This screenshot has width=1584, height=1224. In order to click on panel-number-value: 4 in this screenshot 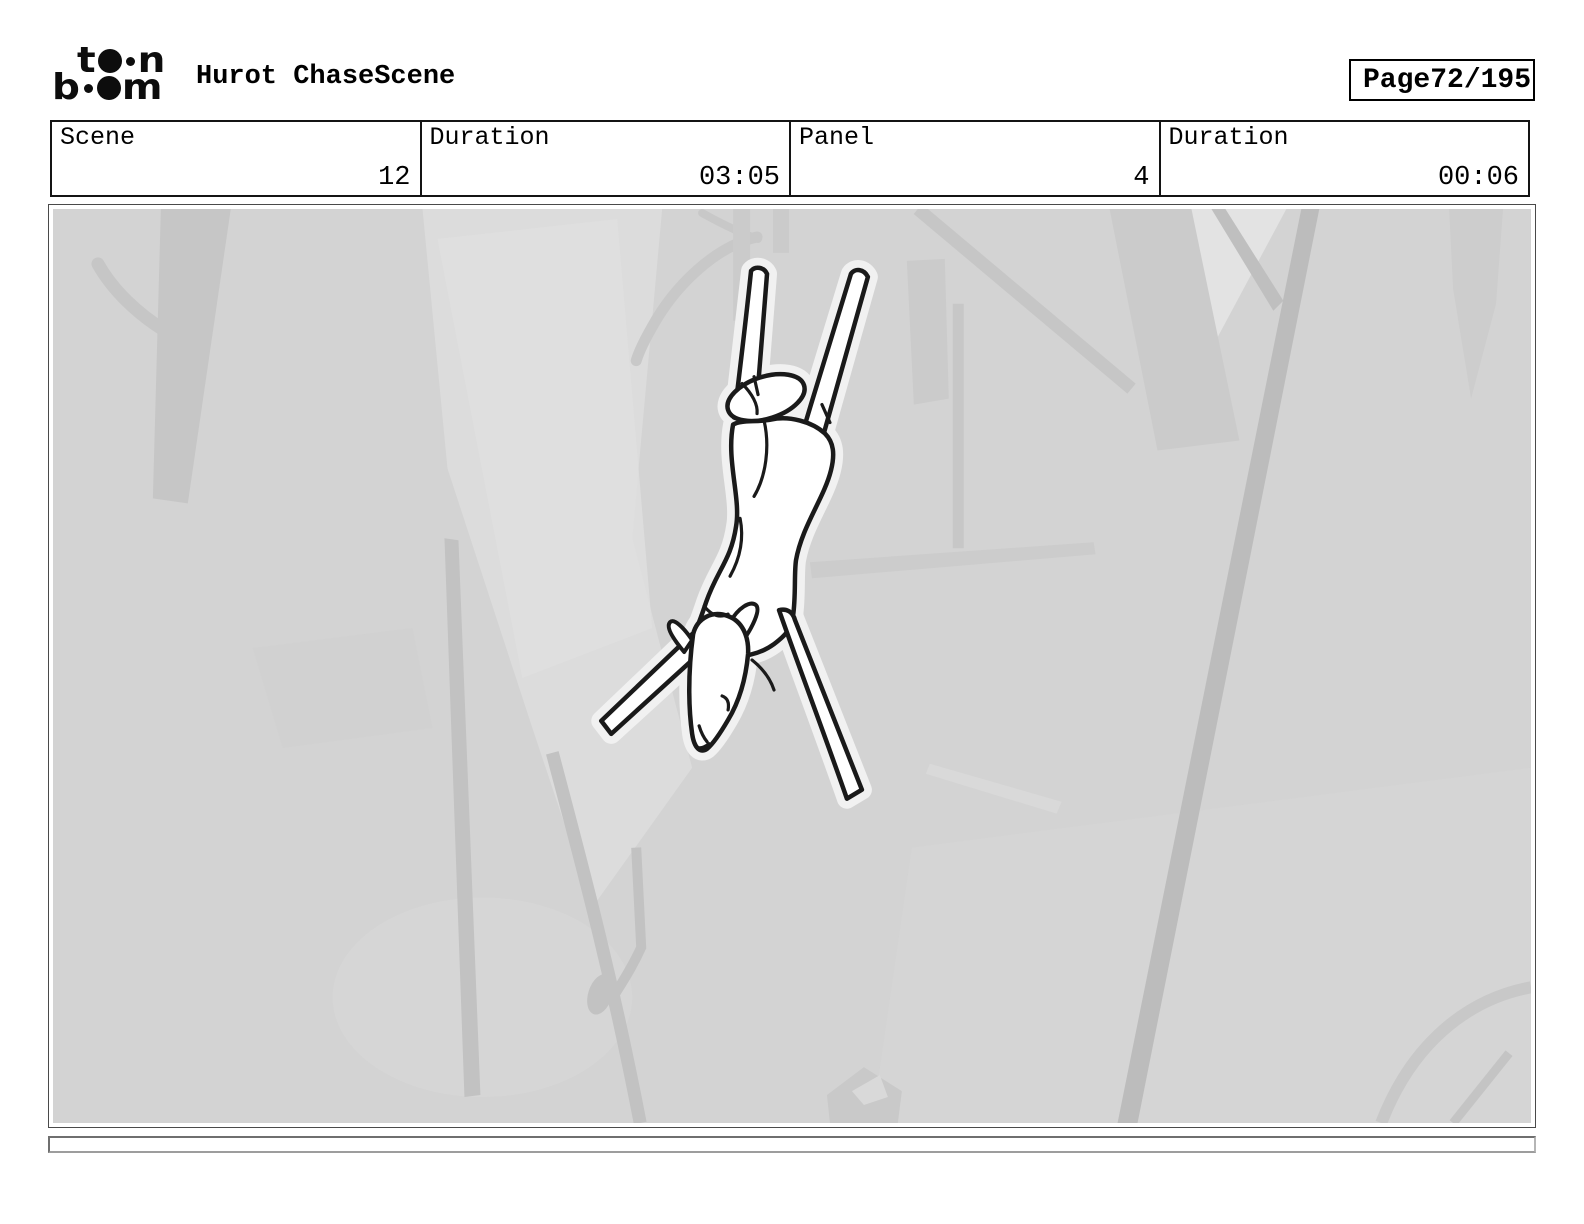, I will do `click(1141, 178)`.